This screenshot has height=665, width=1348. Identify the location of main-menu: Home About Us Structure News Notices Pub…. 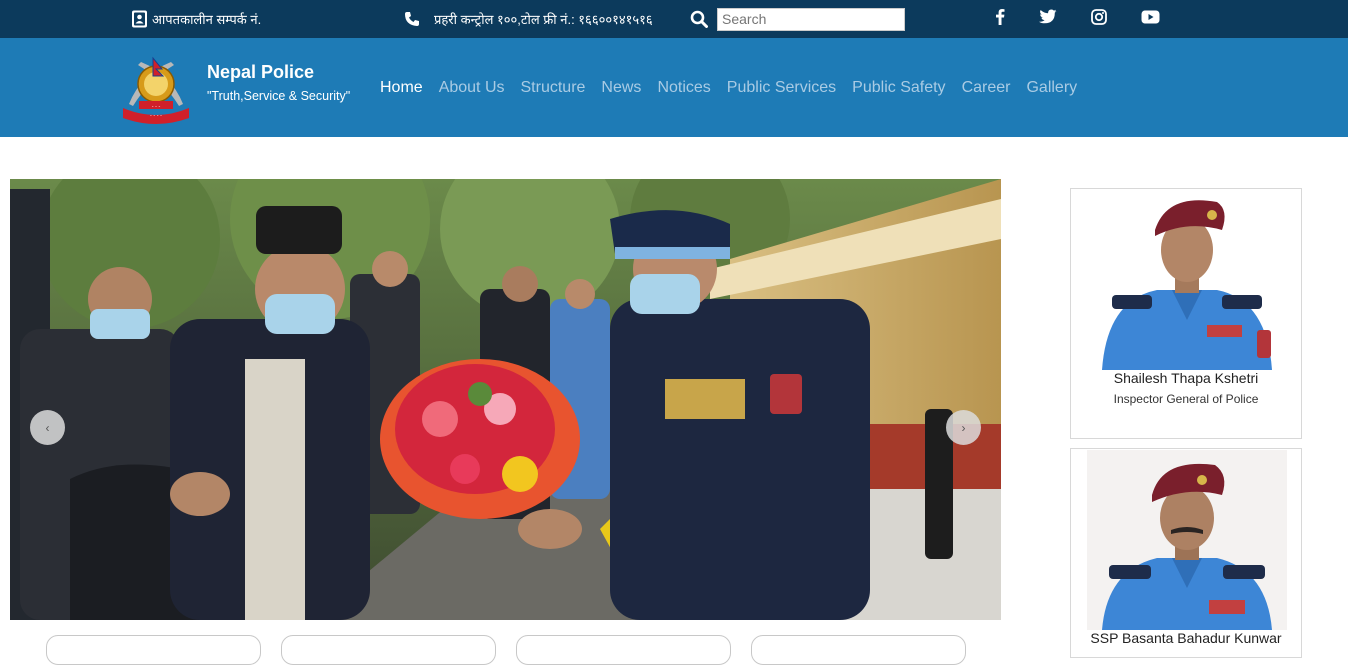
(736, 87).